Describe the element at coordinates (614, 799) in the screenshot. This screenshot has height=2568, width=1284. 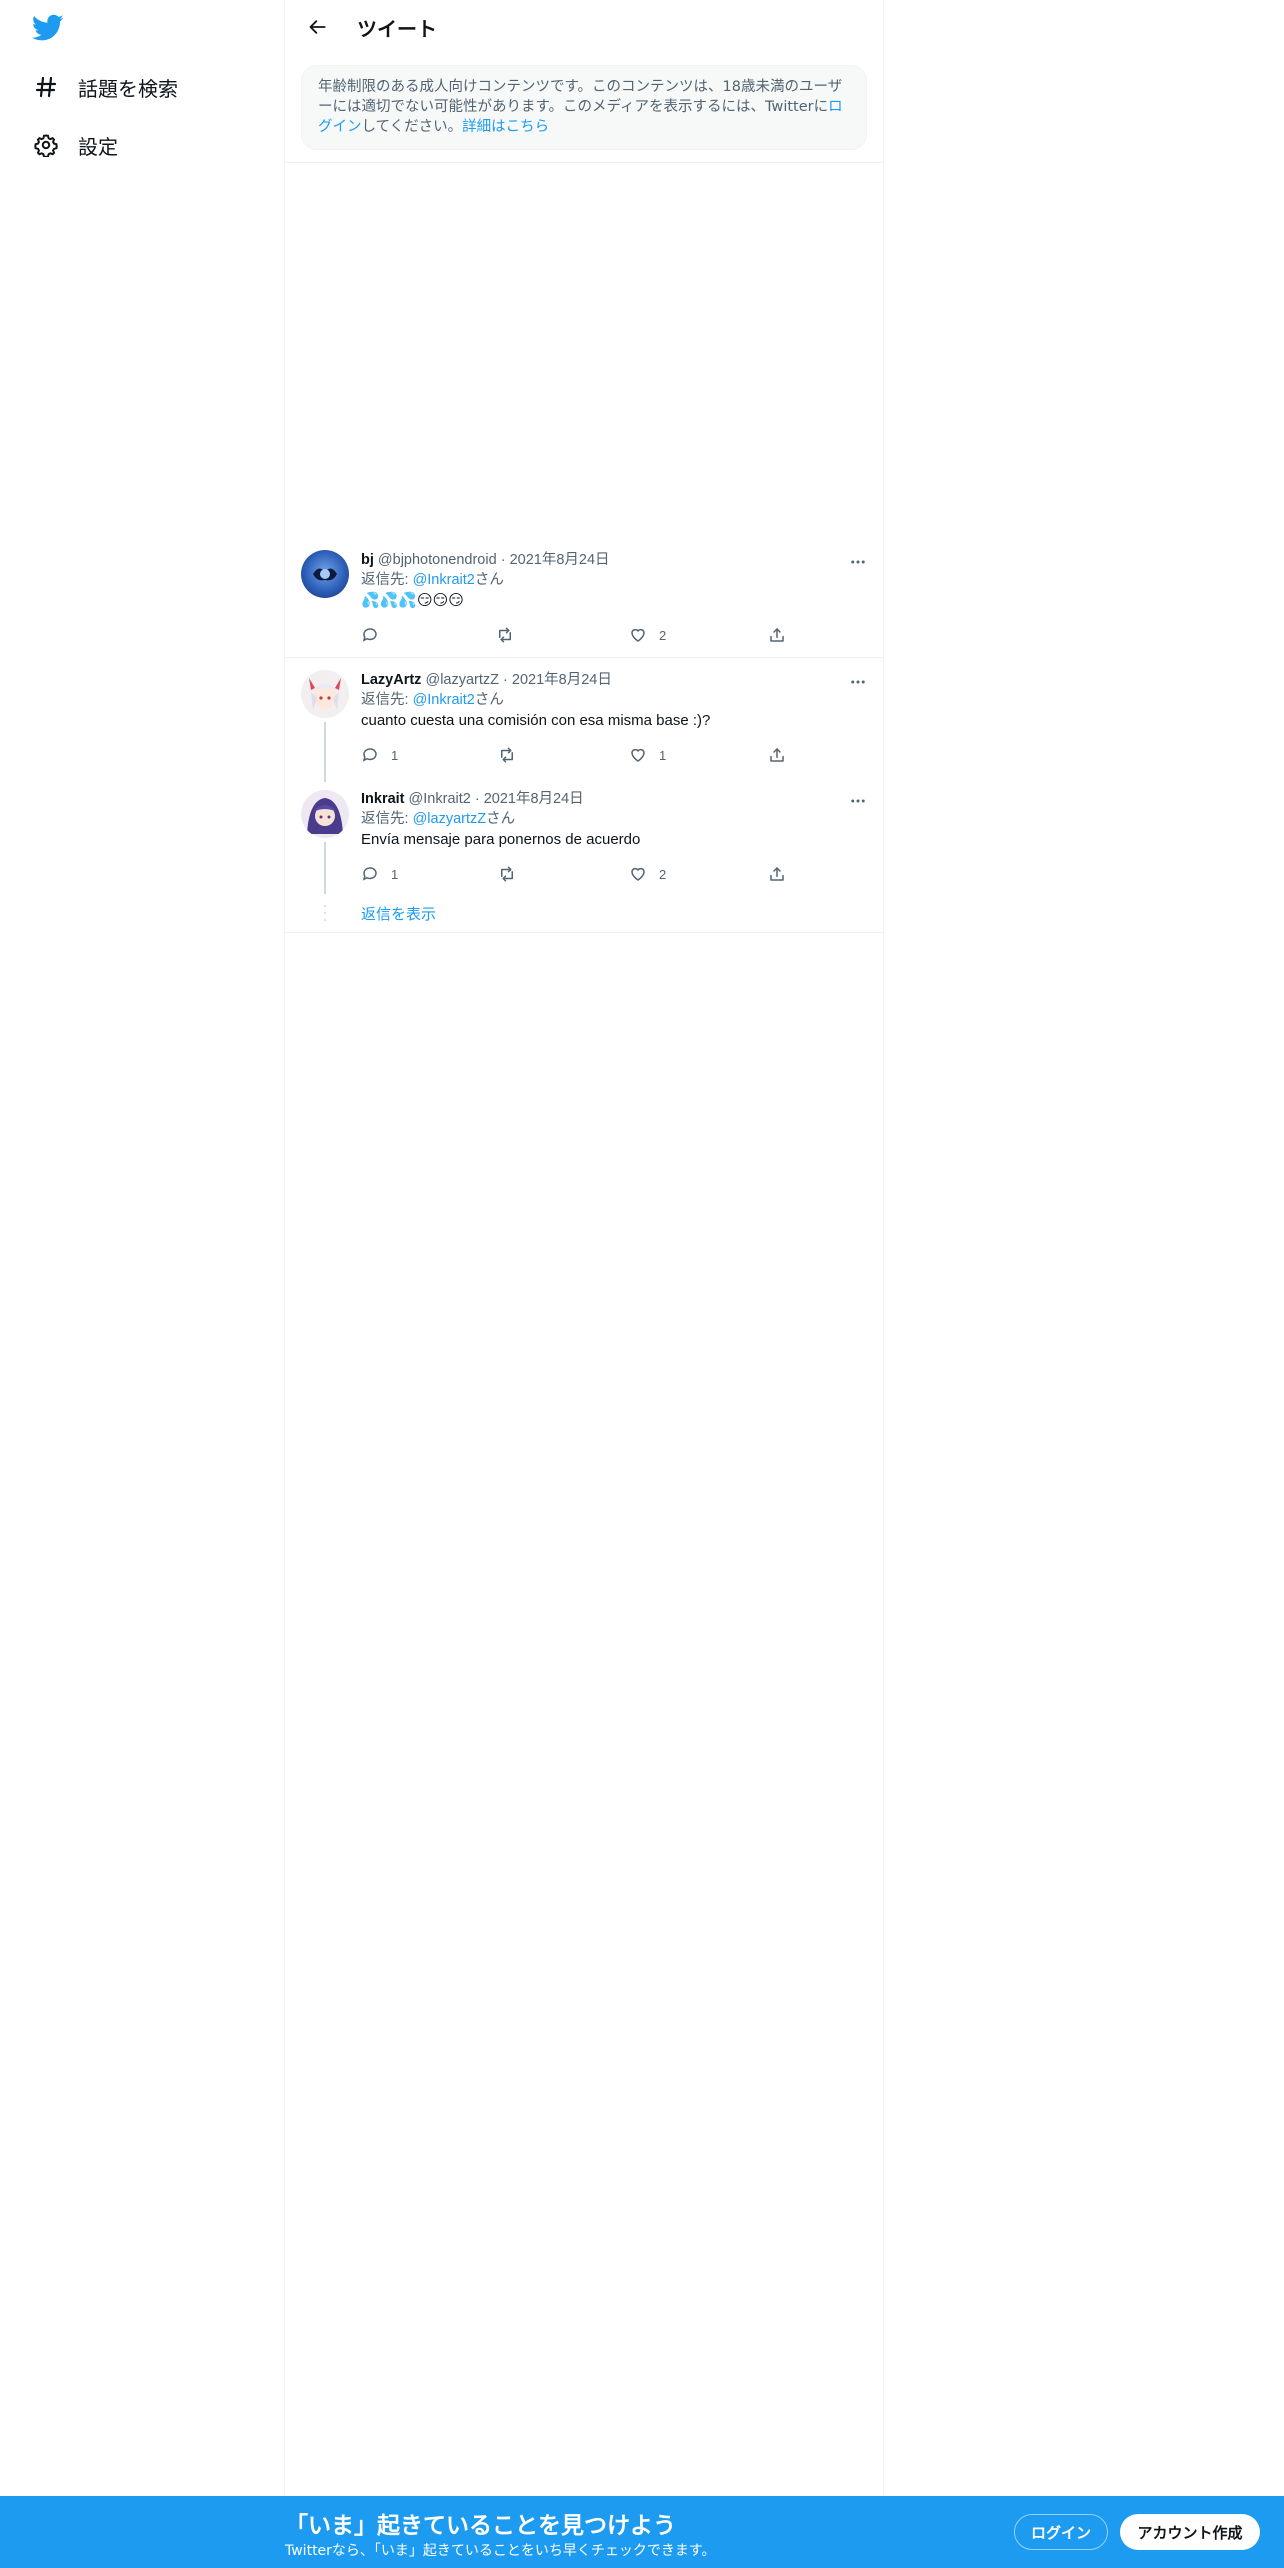
I see `tweet-header: Inkrait @Inkrait2 · 2021年8月24日` at that location.